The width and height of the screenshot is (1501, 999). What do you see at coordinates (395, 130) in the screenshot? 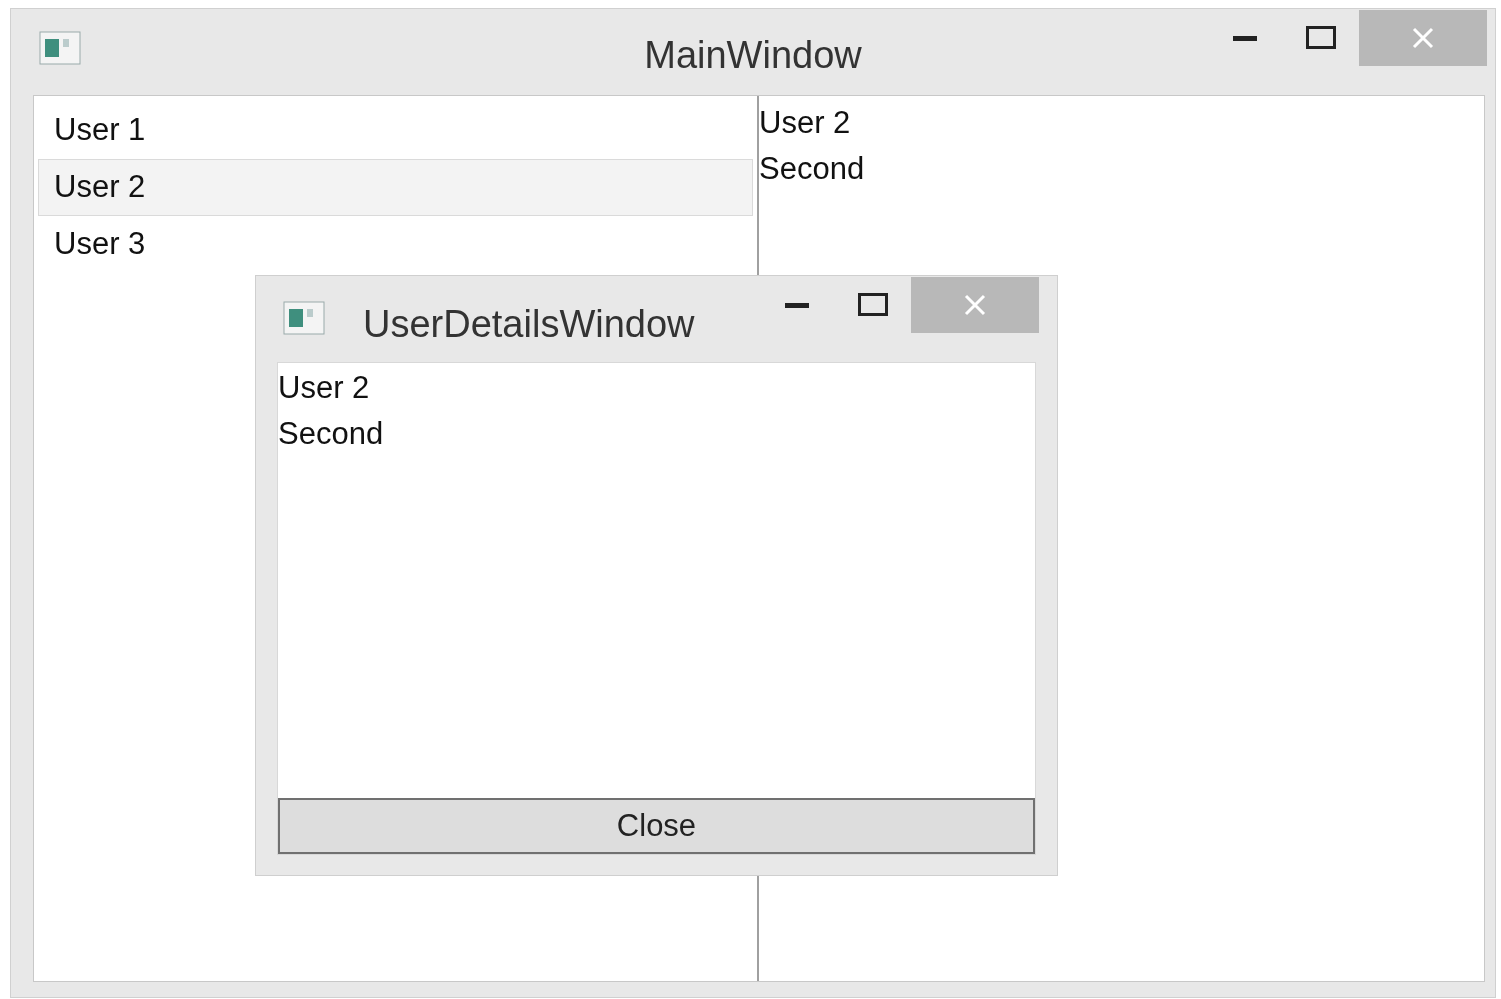
I see `list-item: User 1` at bounding box center [395, 130].